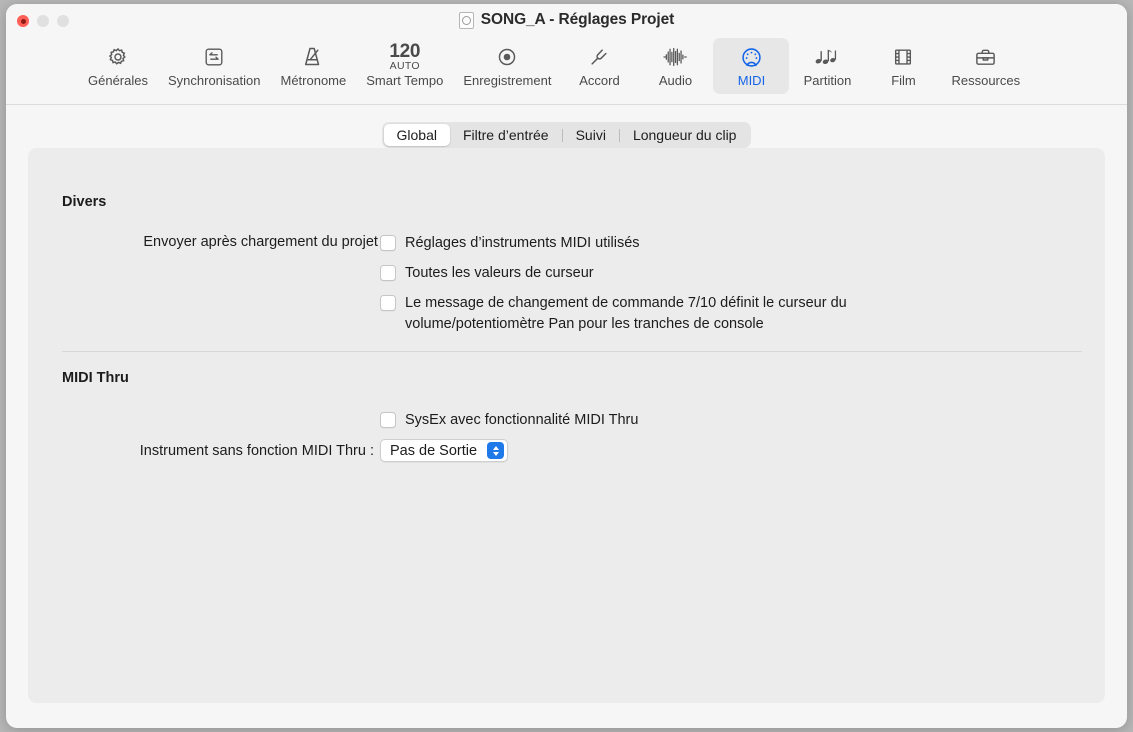 This screenshot has height=732, width=1133. What do you see at coordinates (903, 80) in the screenshot?
I see `toolbar-label: Film` at bounding box center [903, 80].